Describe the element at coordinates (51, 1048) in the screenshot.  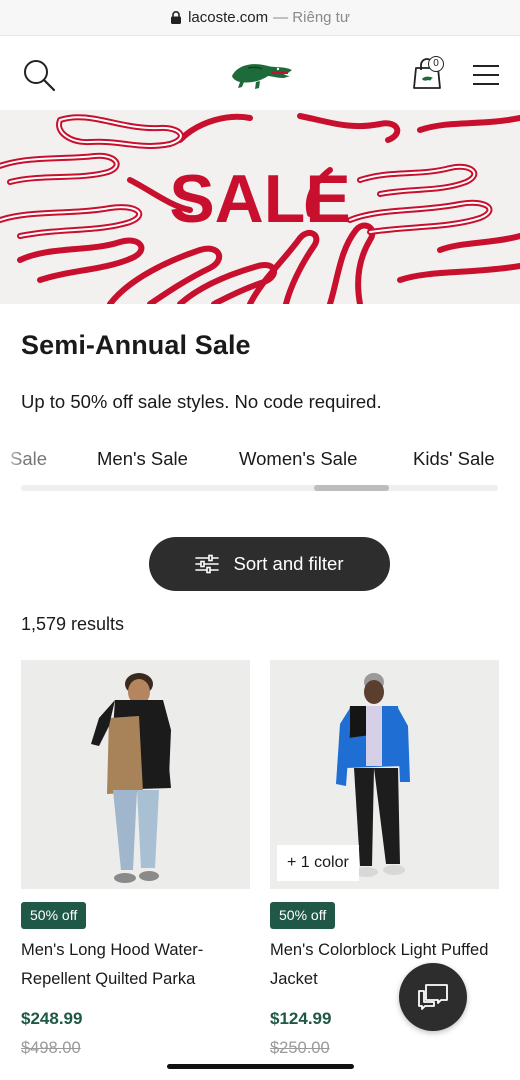
I see `original-price: $498.00` at that location.